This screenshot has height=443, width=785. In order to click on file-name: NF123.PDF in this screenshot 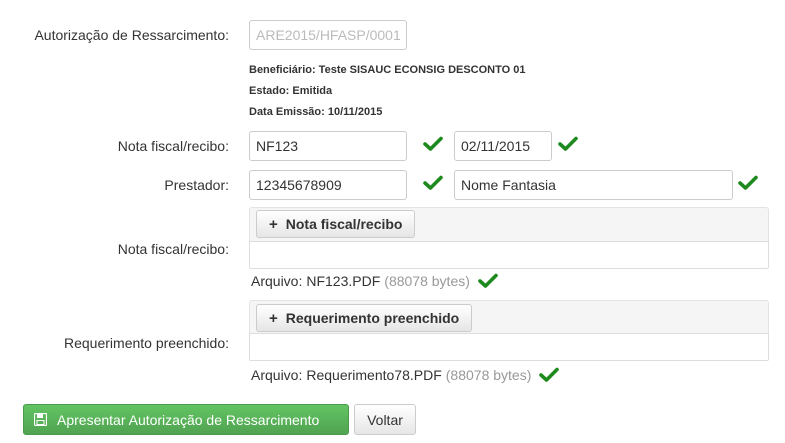, I will do `click(343, 281)`.